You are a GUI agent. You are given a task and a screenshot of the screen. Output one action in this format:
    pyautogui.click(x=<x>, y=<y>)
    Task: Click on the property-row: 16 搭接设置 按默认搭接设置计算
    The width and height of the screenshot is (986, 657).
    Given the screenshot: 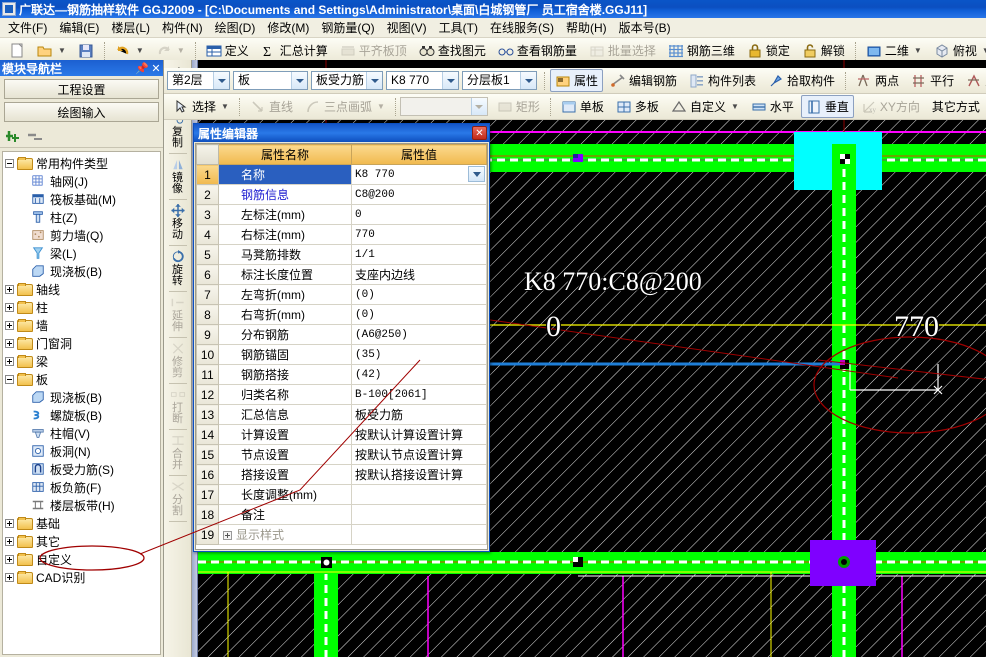 What is the action you would take?
    pyautogui.click(x=341, y=474)
    